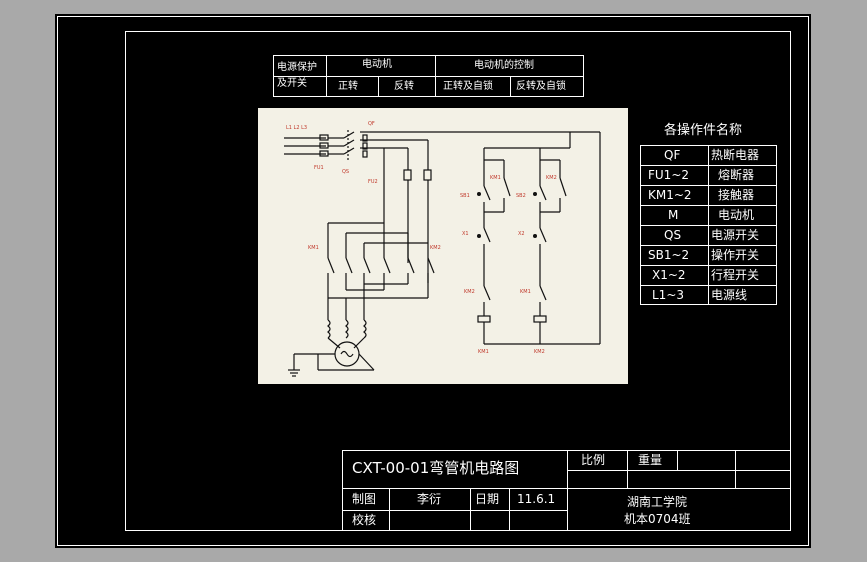  Describe the element at coordinates (465, 196) in the screenshot. I see `label-sb1: SB1` at that location.